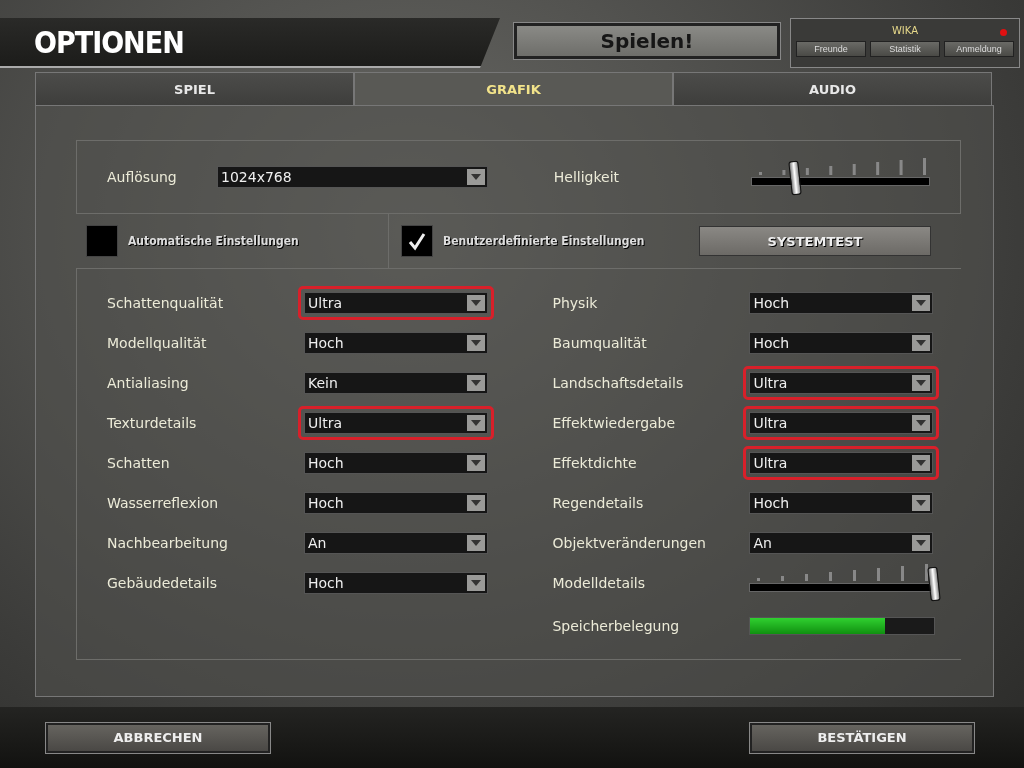 This screenshot has height=768, width=1024. Describe the element at coordinates (139, 463) in the screenshot. I see `setting-label: Schatten` at that location.